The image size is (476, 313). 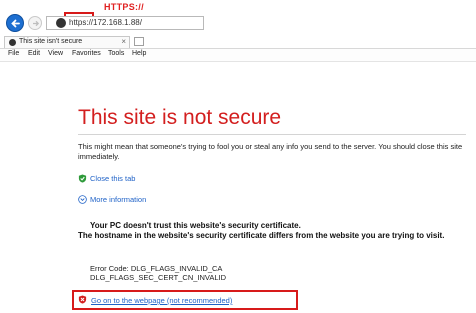 I want to click on forward-button, so click(x=35, y=23).